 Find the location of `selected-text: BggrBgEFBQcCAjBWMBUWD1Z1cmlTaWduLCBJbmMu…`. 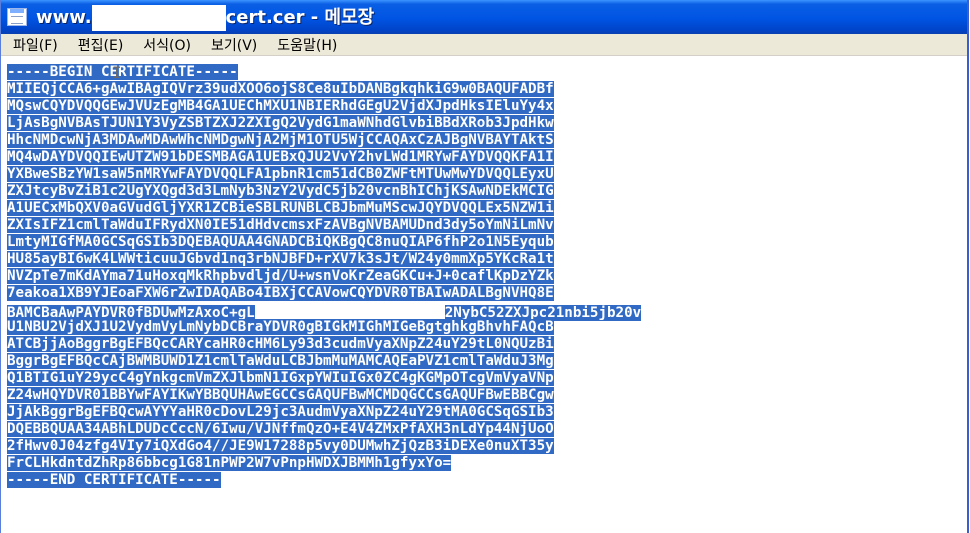

selected-text: BggrBgEFBQcCAjBWMBUWD1Z1cmlTaWduLCBJbmMu… is located at coordinates (280, 361).